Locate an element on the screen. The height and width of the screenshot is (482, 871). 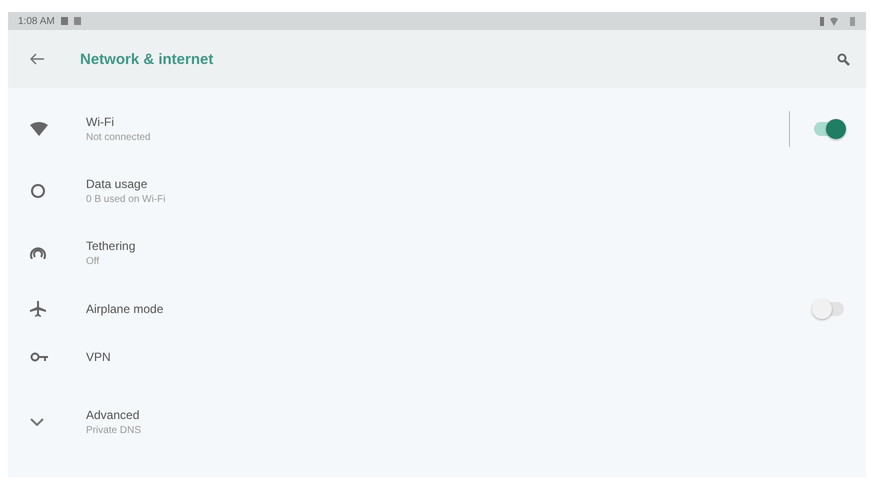
wifi-status-icon is located at coordinates (834, 21).